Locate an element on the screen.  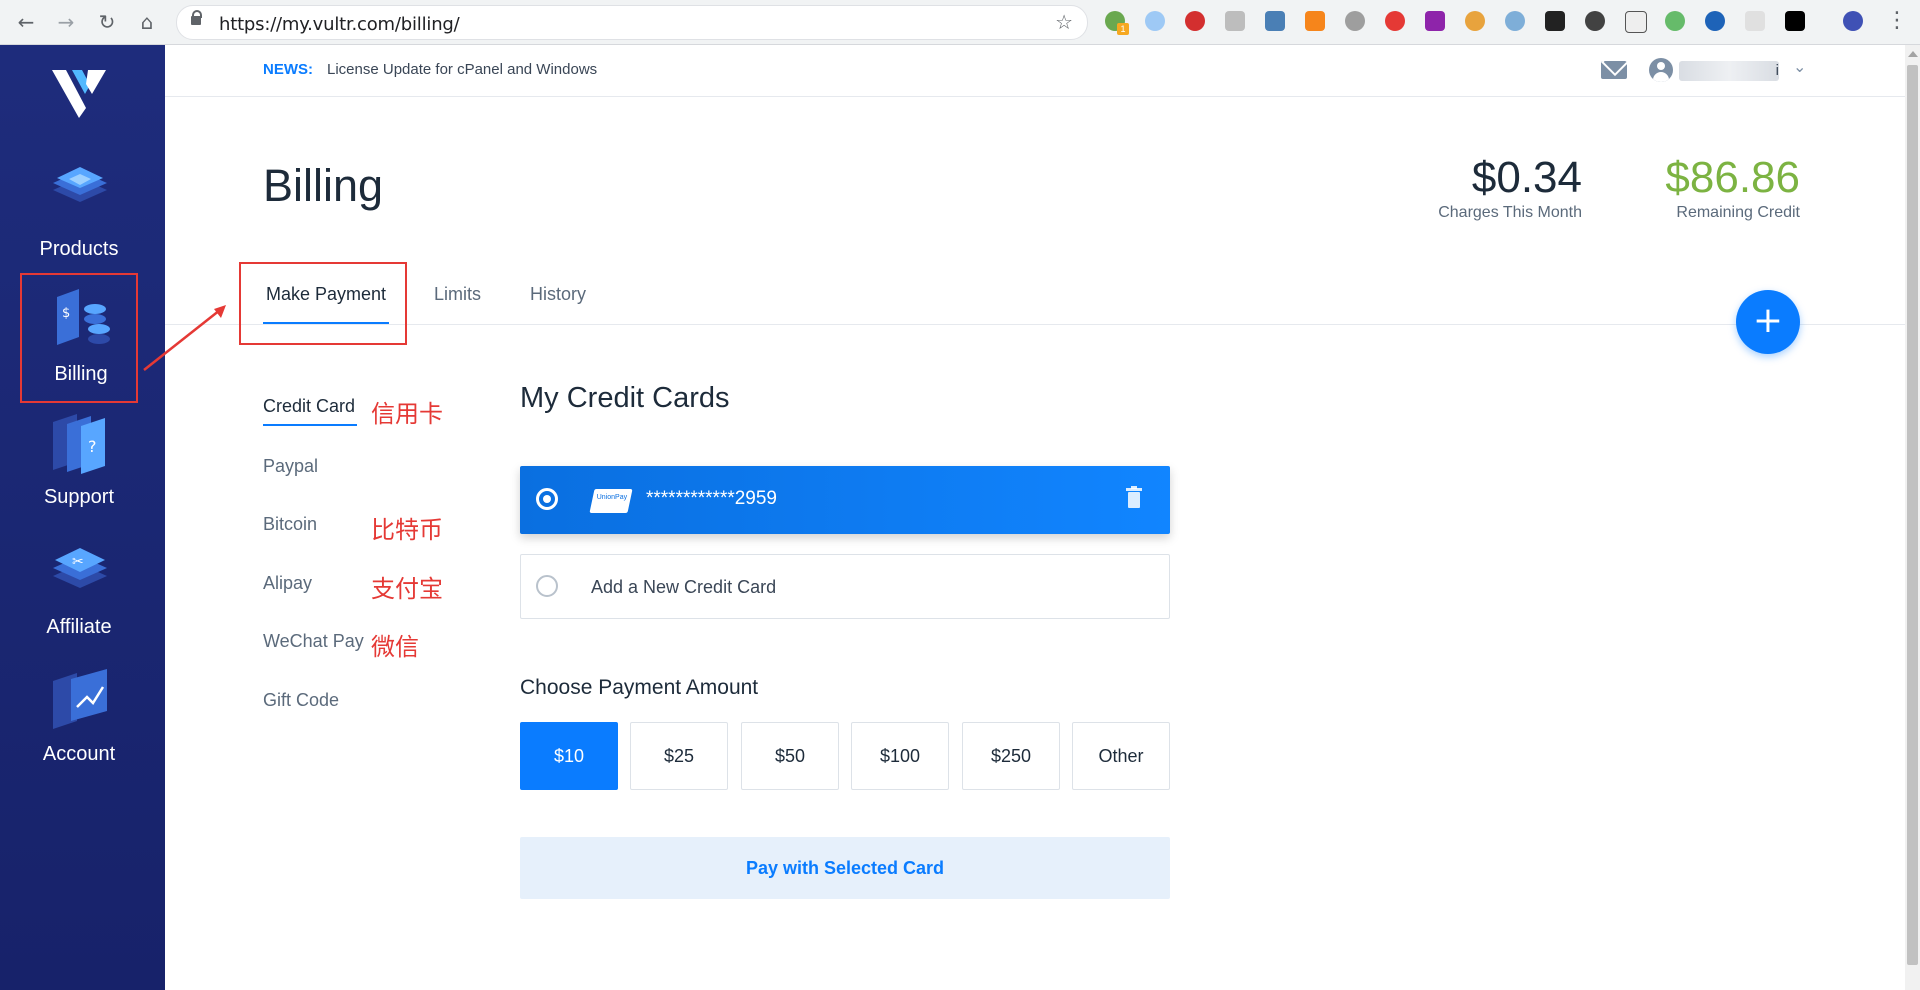
charges-value: $0.34 is located at coordinates (1526, 177).